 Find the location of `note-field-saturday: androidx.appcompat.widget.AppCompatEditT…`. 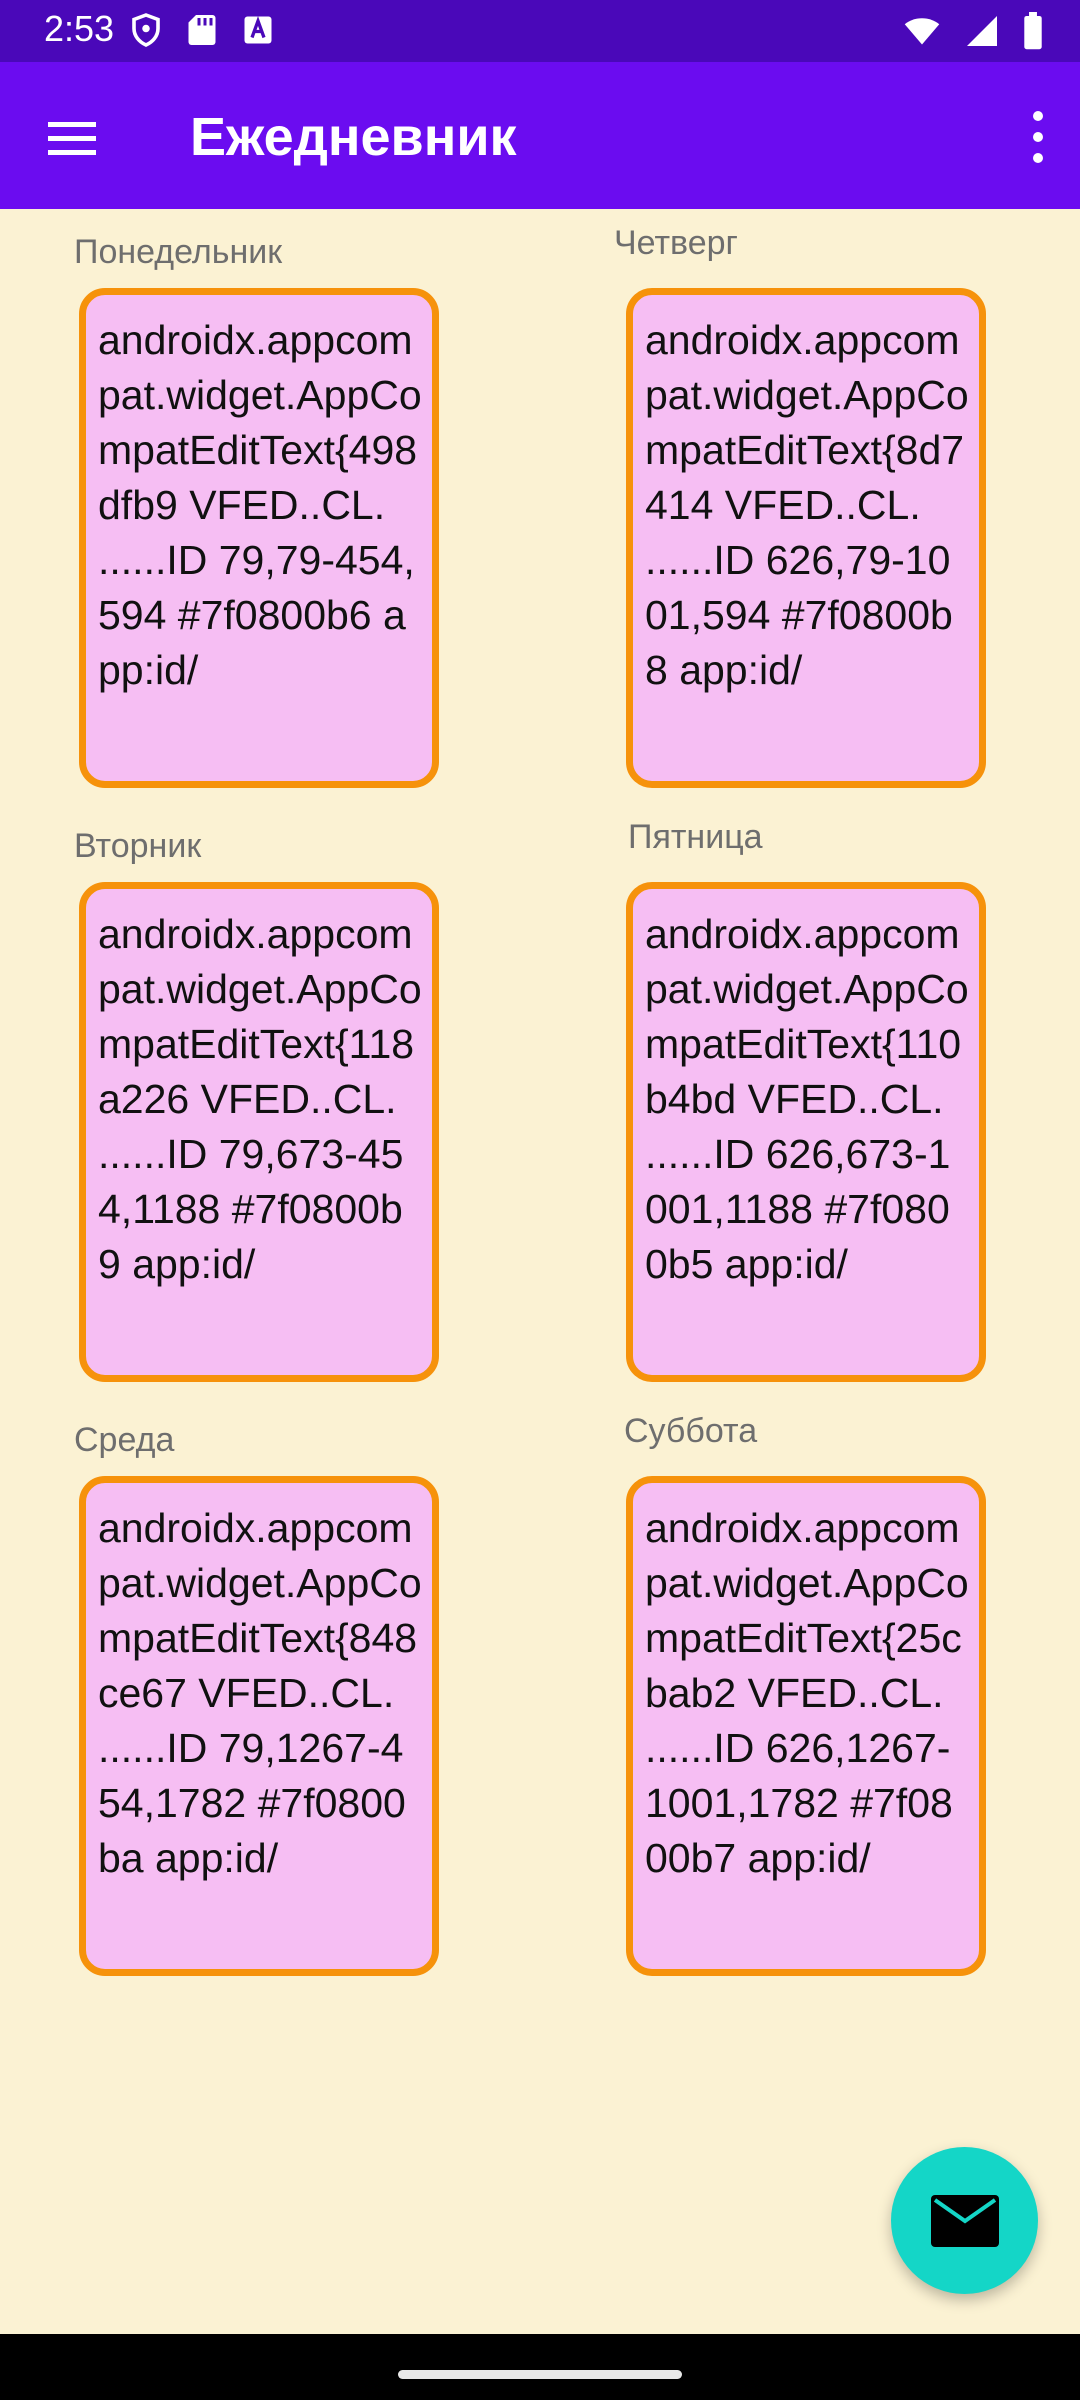

note-field-saturday: androidx.appcompat.widget.AppCompatEditT… is located at coordinates (806, 1726).